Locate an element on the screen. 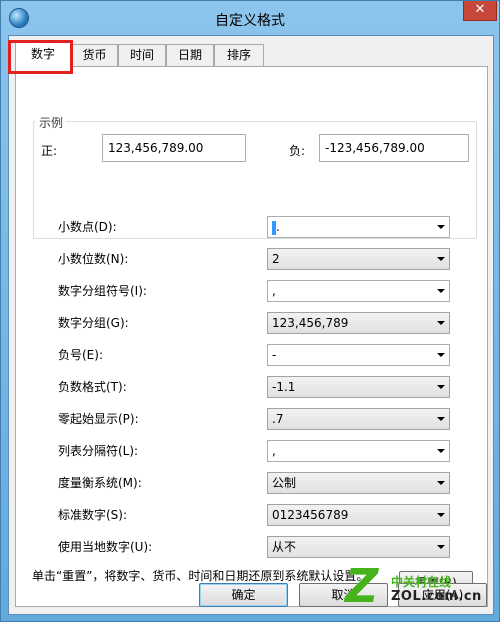 The height and width of the screenshot is (622, 500). digit-grouping-select: 123,456,789 is located at coordinates (358, 323).